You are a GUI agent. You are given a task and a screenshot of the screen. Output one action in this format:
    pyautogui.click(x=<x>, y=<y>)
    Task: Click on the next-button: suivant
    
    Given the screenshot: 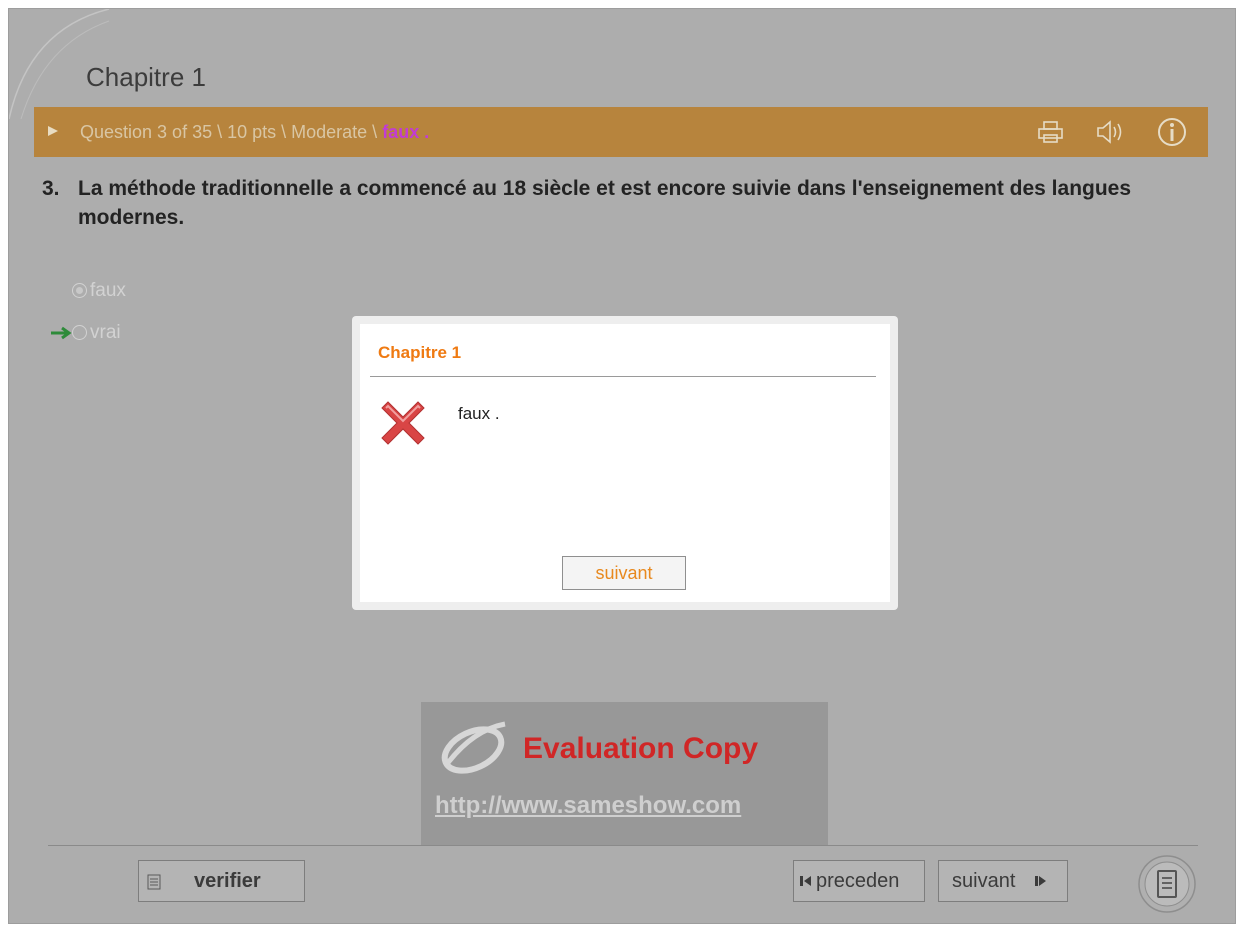 What is the action you would take?
    pyautogui.click(x=1003, y=881)
    